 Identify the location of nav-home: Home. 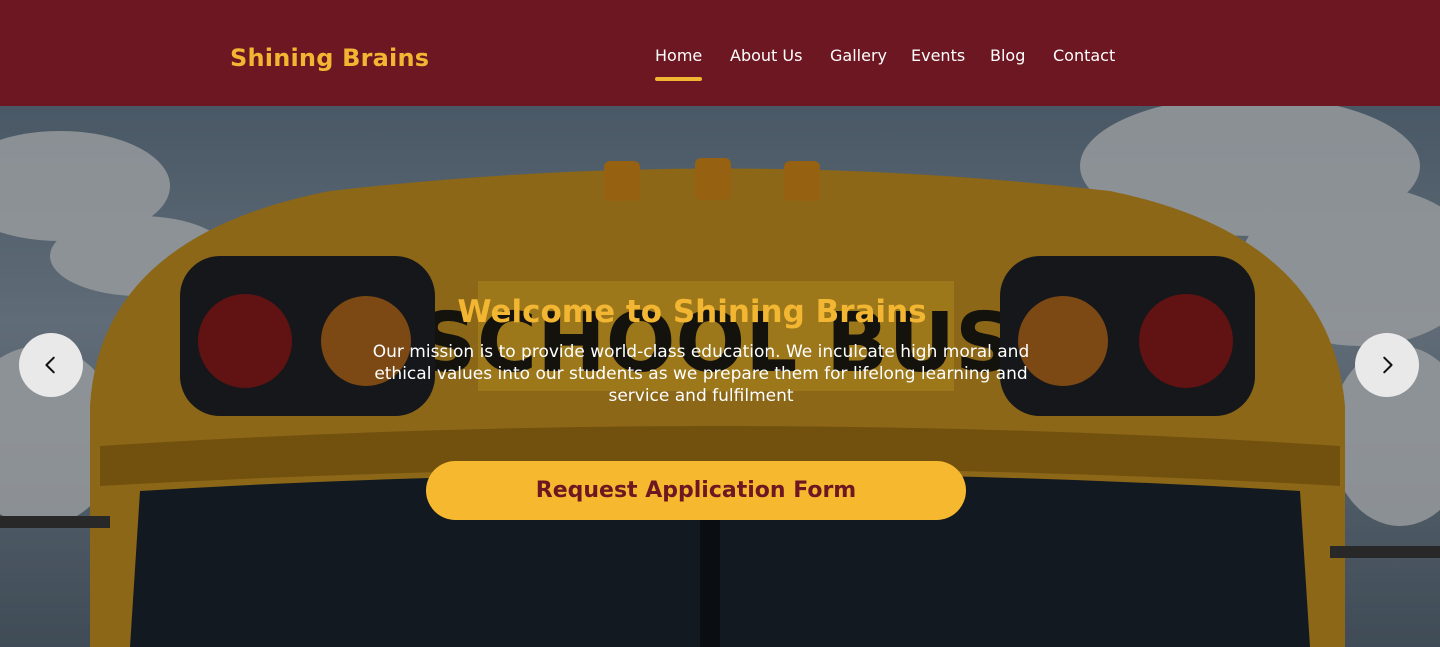
(679, 63).